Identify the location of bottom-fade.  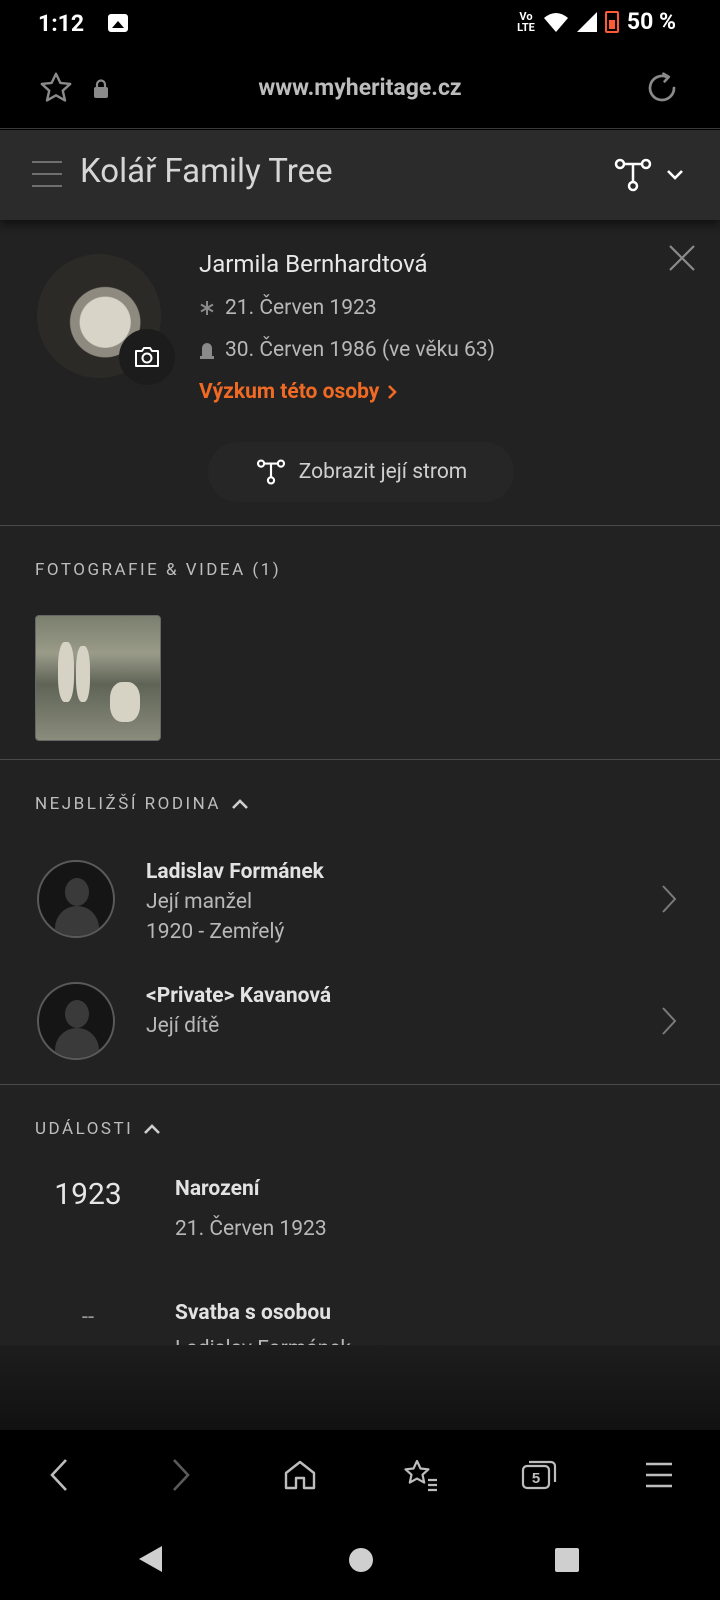
(360, 1387).